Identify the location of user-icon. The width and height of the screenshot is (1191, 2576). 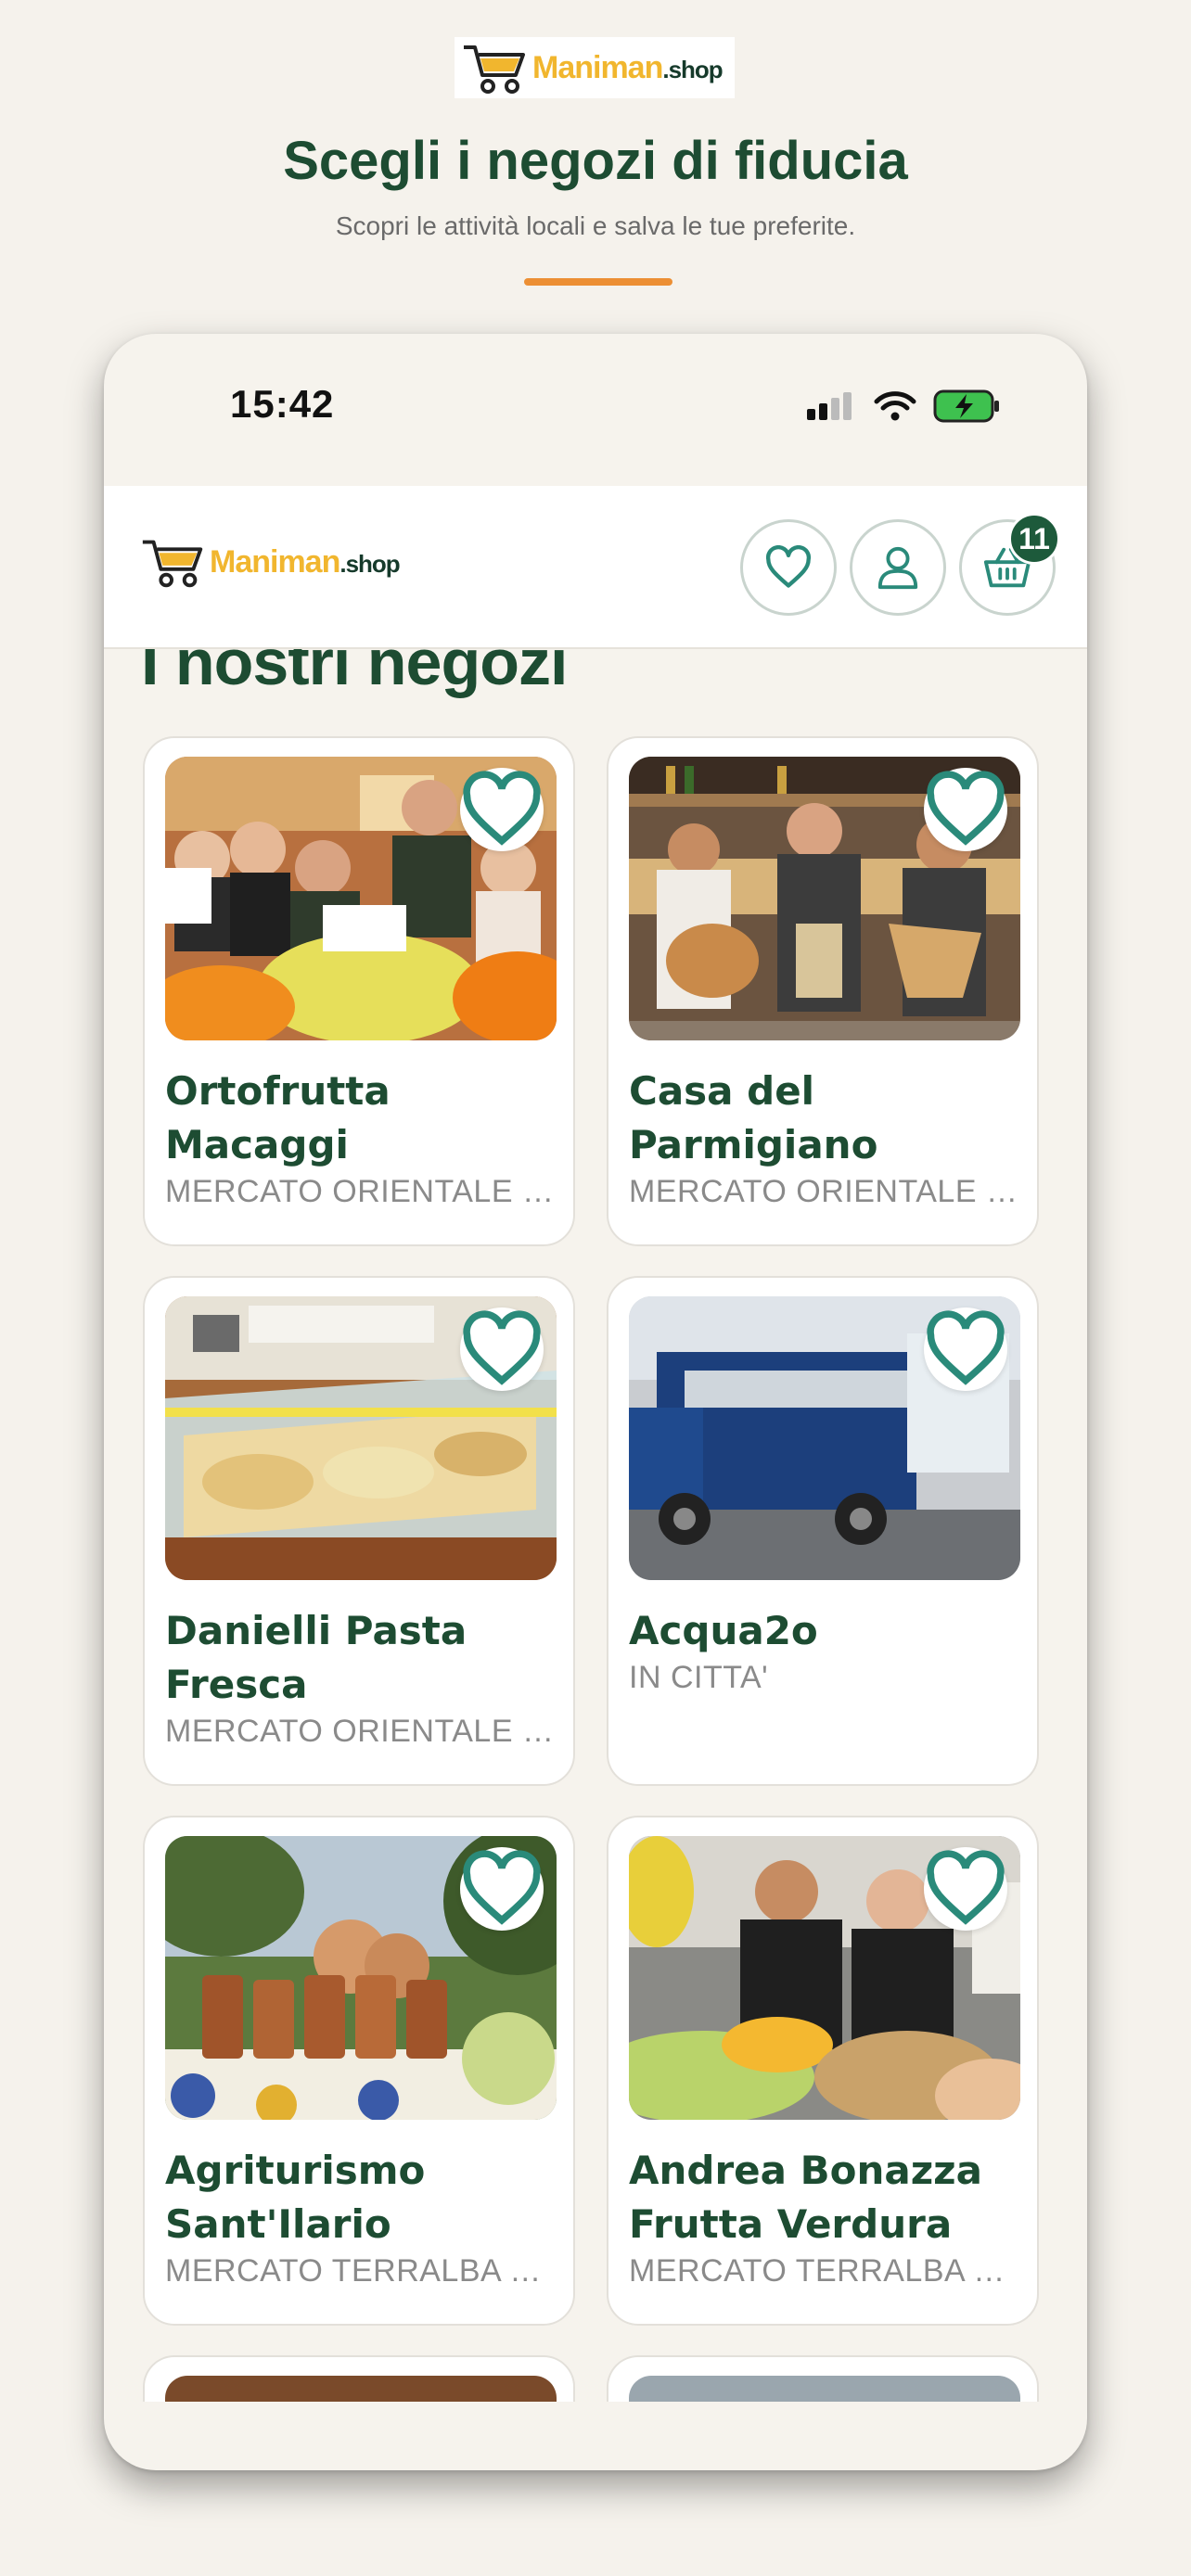
(897, 568).